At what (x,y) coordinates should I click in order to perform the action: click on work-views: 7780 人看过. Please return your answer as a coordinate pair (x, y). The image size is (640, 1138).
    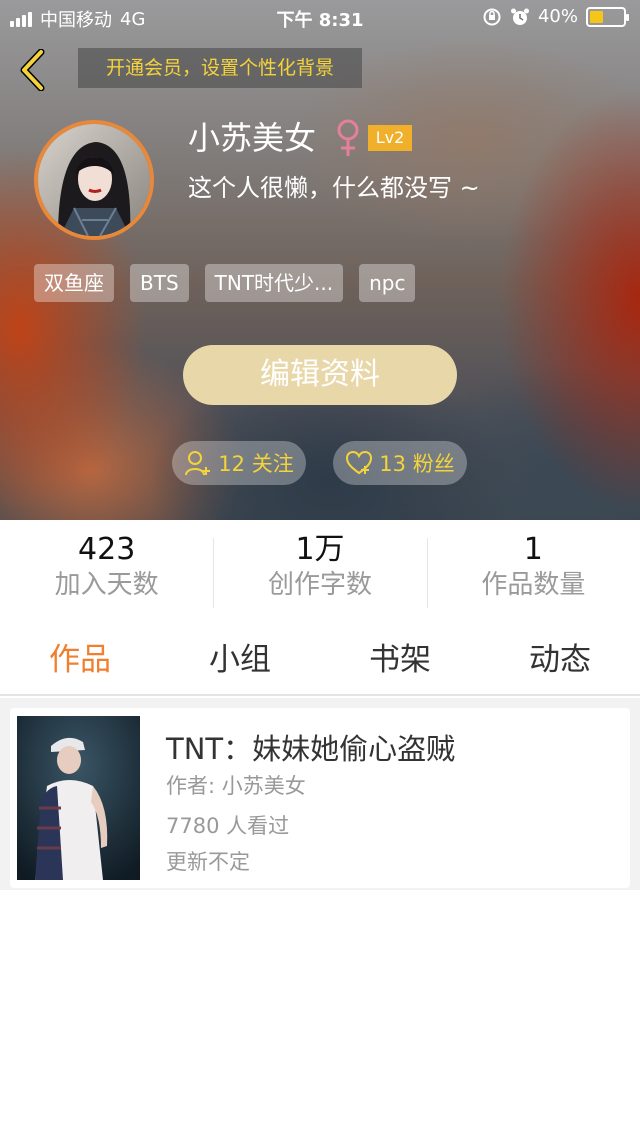
    Looking at the image, I should click on (228, 826).